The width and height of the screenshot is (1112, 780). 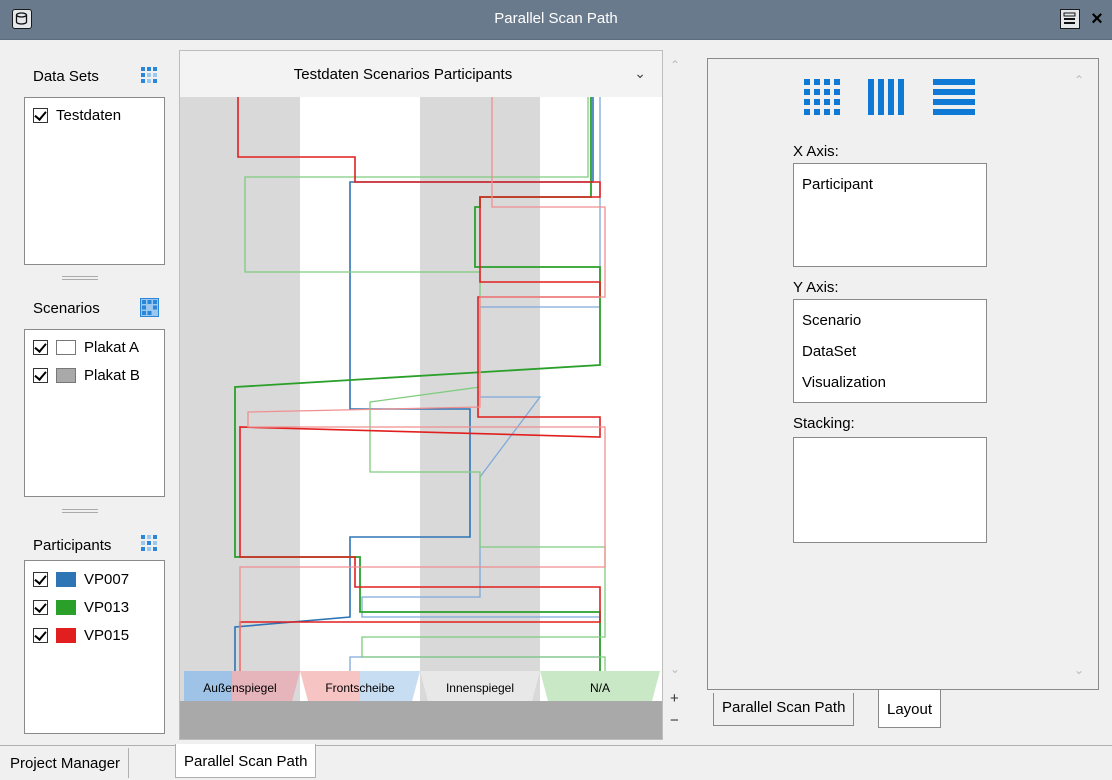 What do you see at coordinates (94, 181) in the screenshot?
I see `data-sets-list: Testdaten` at bounding box center [94, 181].